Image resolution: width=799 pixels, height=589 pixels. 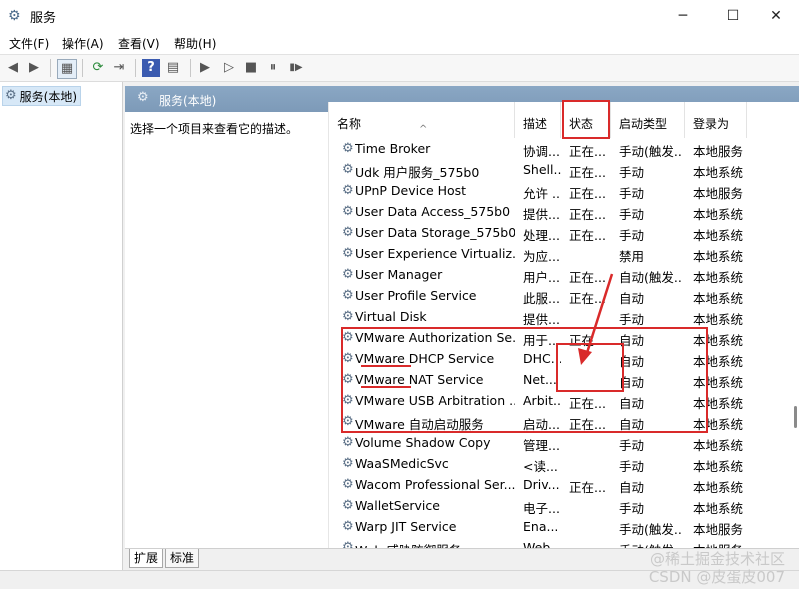 I want to click on service-name: User Data Access_575b0, so click(x=433, y=211).